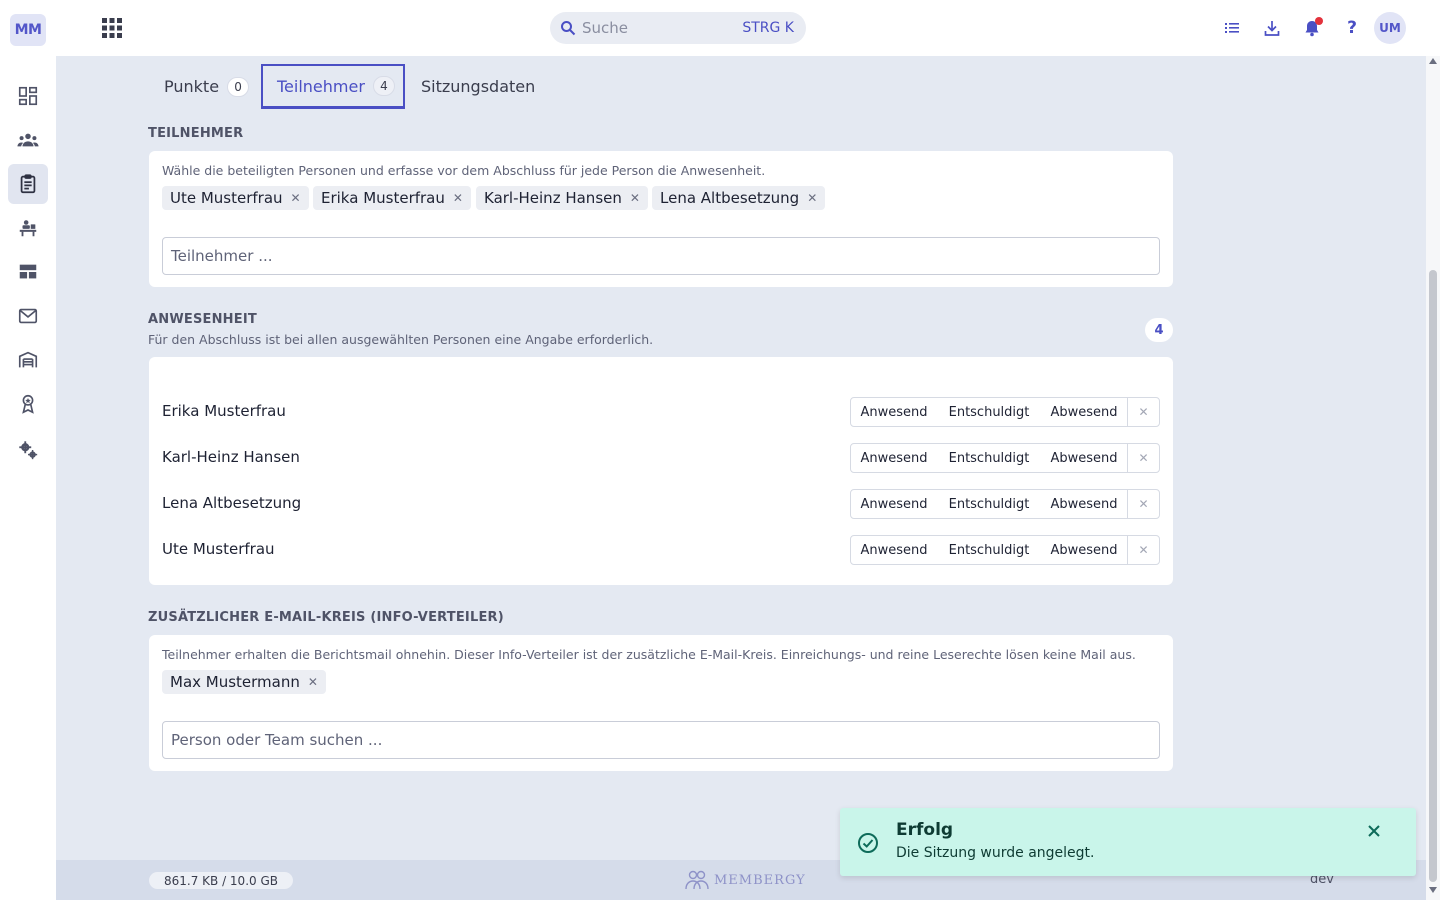 The image size is (1440, 900). Describe the element at coordinates (995, 853) in the screenshot. I see `toast-message: Die Sitzung wurde angelegt.` at that location.